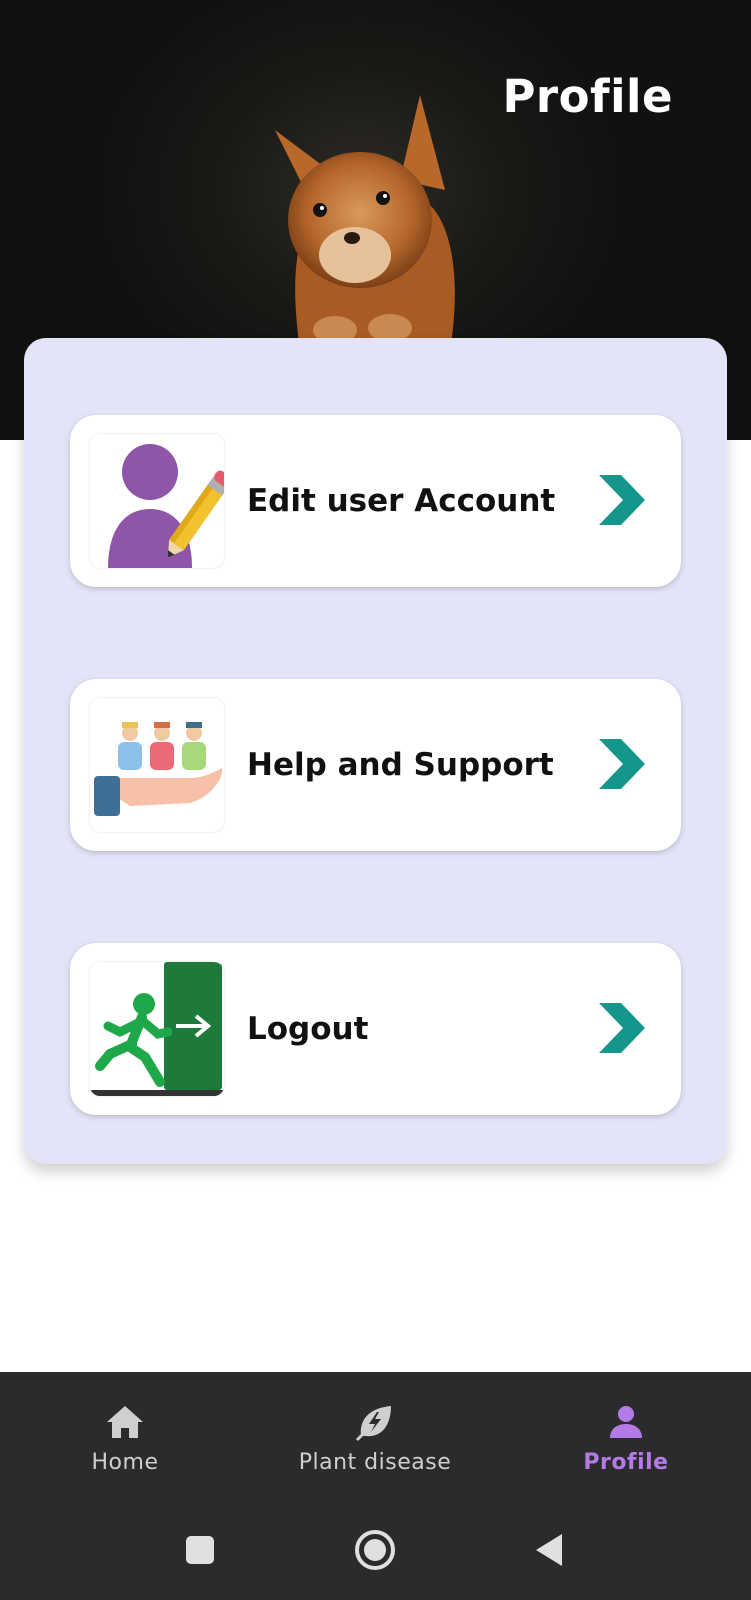 The width and height of the screenshot is (751, 1600). Describe the element at coordinates (587, 96) in the screenshot. I see `page-title: Profile` at that location.